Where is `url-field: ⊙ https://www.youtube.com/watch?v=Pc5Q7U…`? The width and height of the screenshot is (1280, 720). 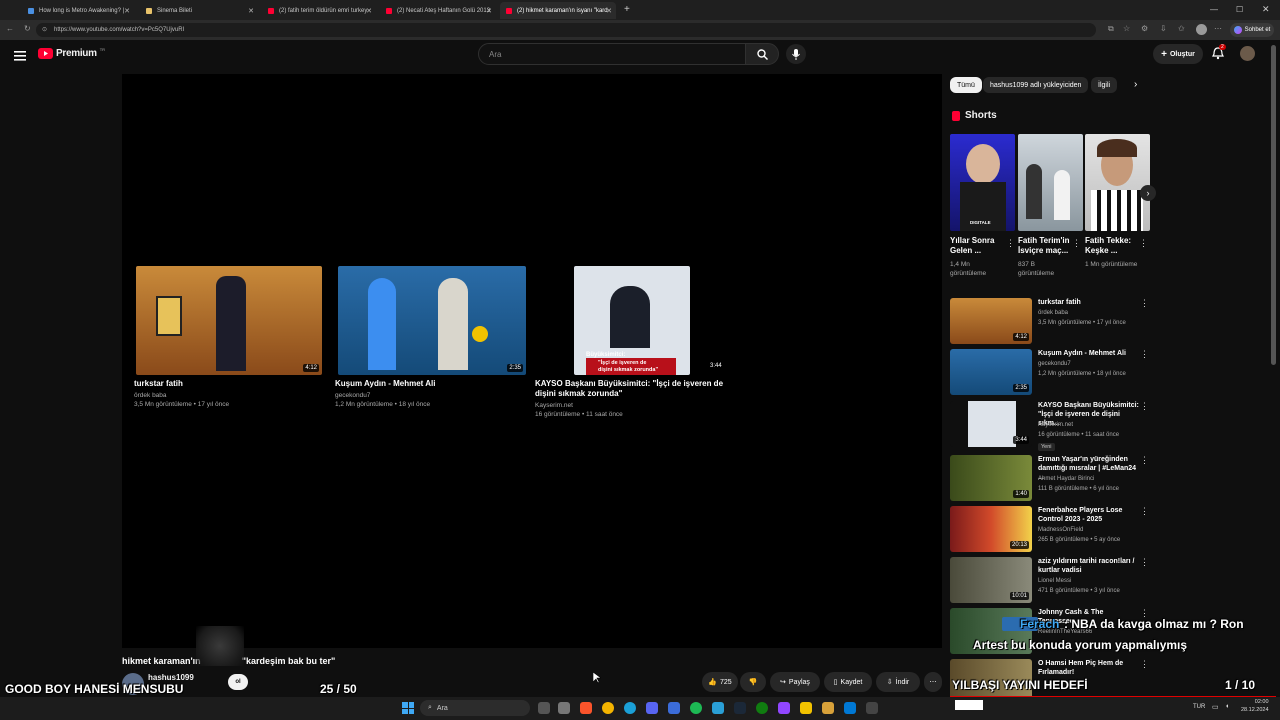 url-field: ⊙ https://www.youtube.com/watch?v=Pc5Q7U… is located at coordinates (566, 30).